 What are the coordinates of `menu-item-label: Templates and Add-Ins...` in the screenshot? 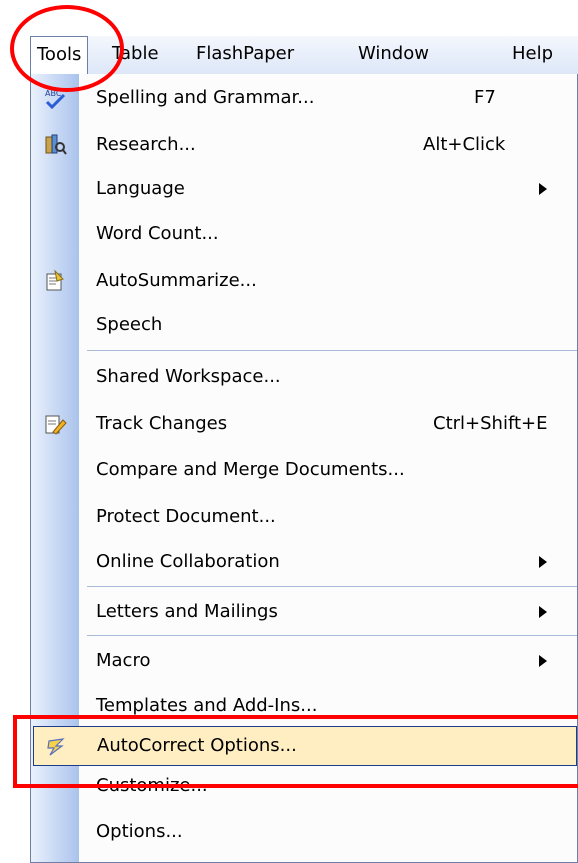 It's located at (207, 705).